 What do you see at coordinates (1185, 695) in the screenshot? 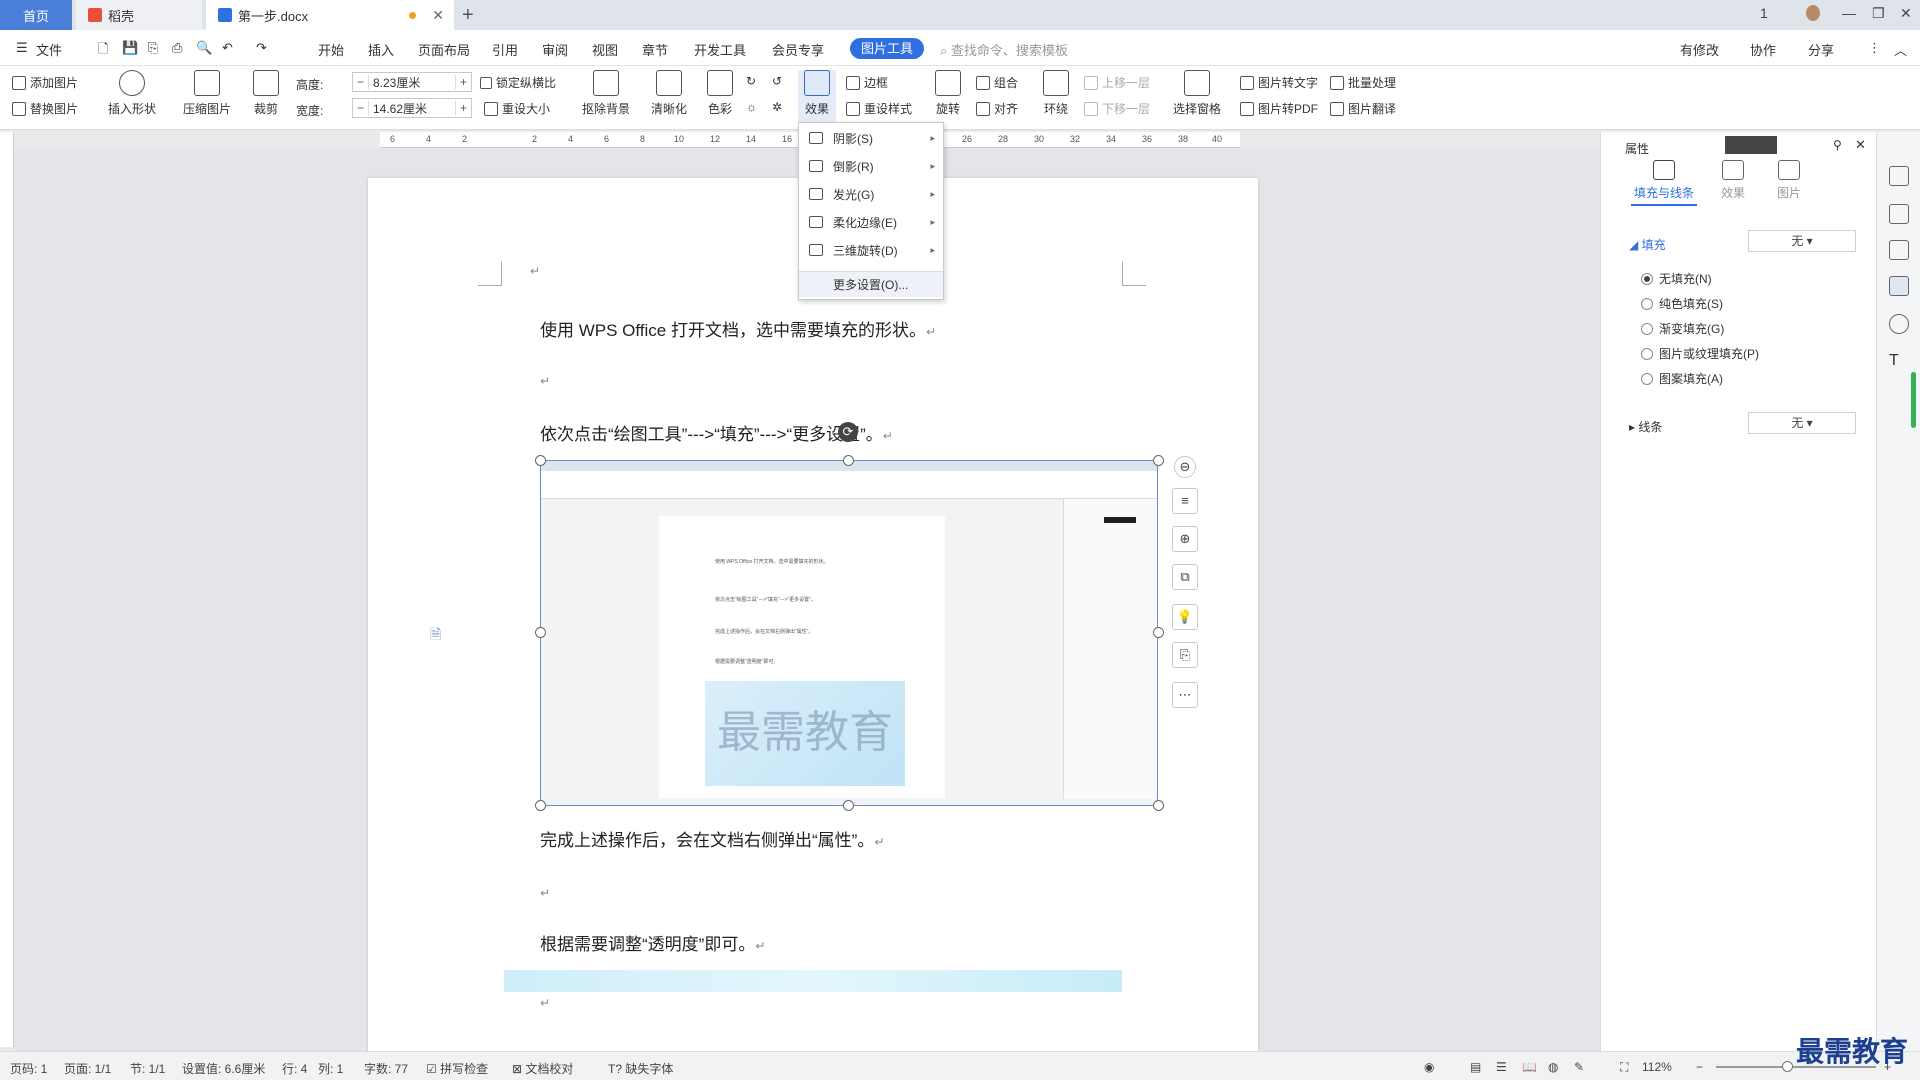
I see `more-float-icon: ⋯` at bounding box center [1185, 695].